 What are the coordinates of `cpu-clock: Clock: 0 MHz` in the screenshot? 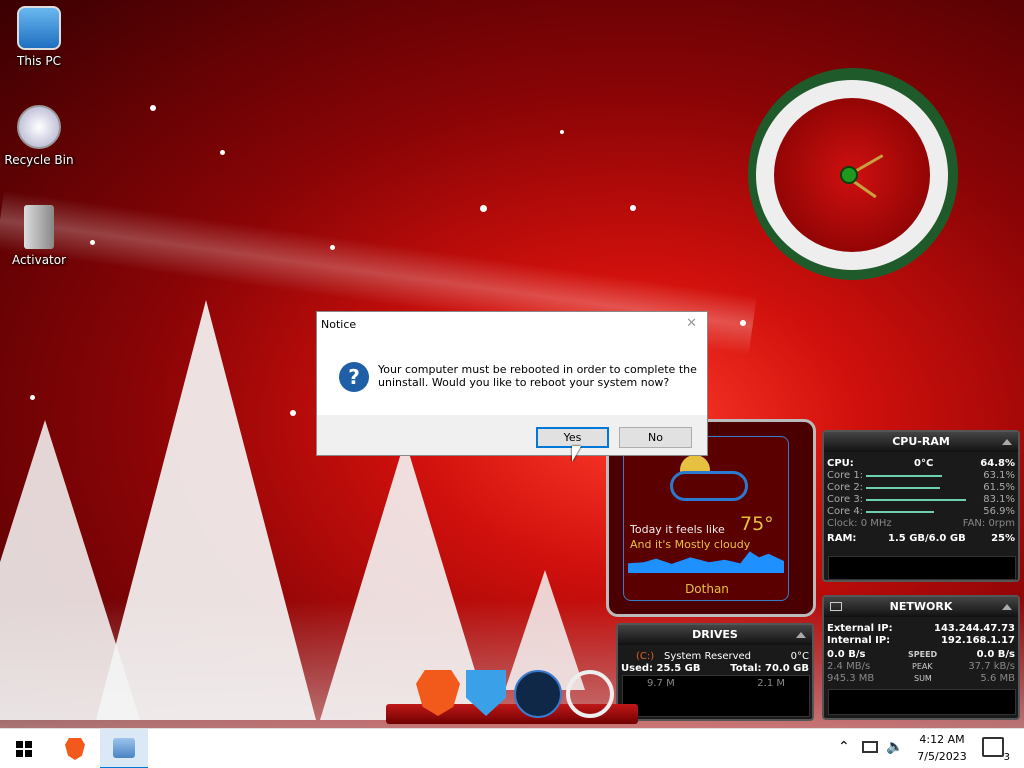 It's located at (859, 523).